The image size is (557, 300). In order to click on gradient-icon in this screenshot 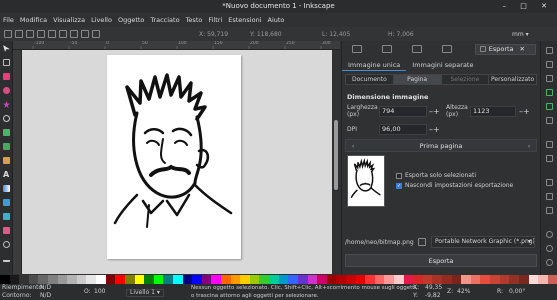, I will do `click(6, 188)`.